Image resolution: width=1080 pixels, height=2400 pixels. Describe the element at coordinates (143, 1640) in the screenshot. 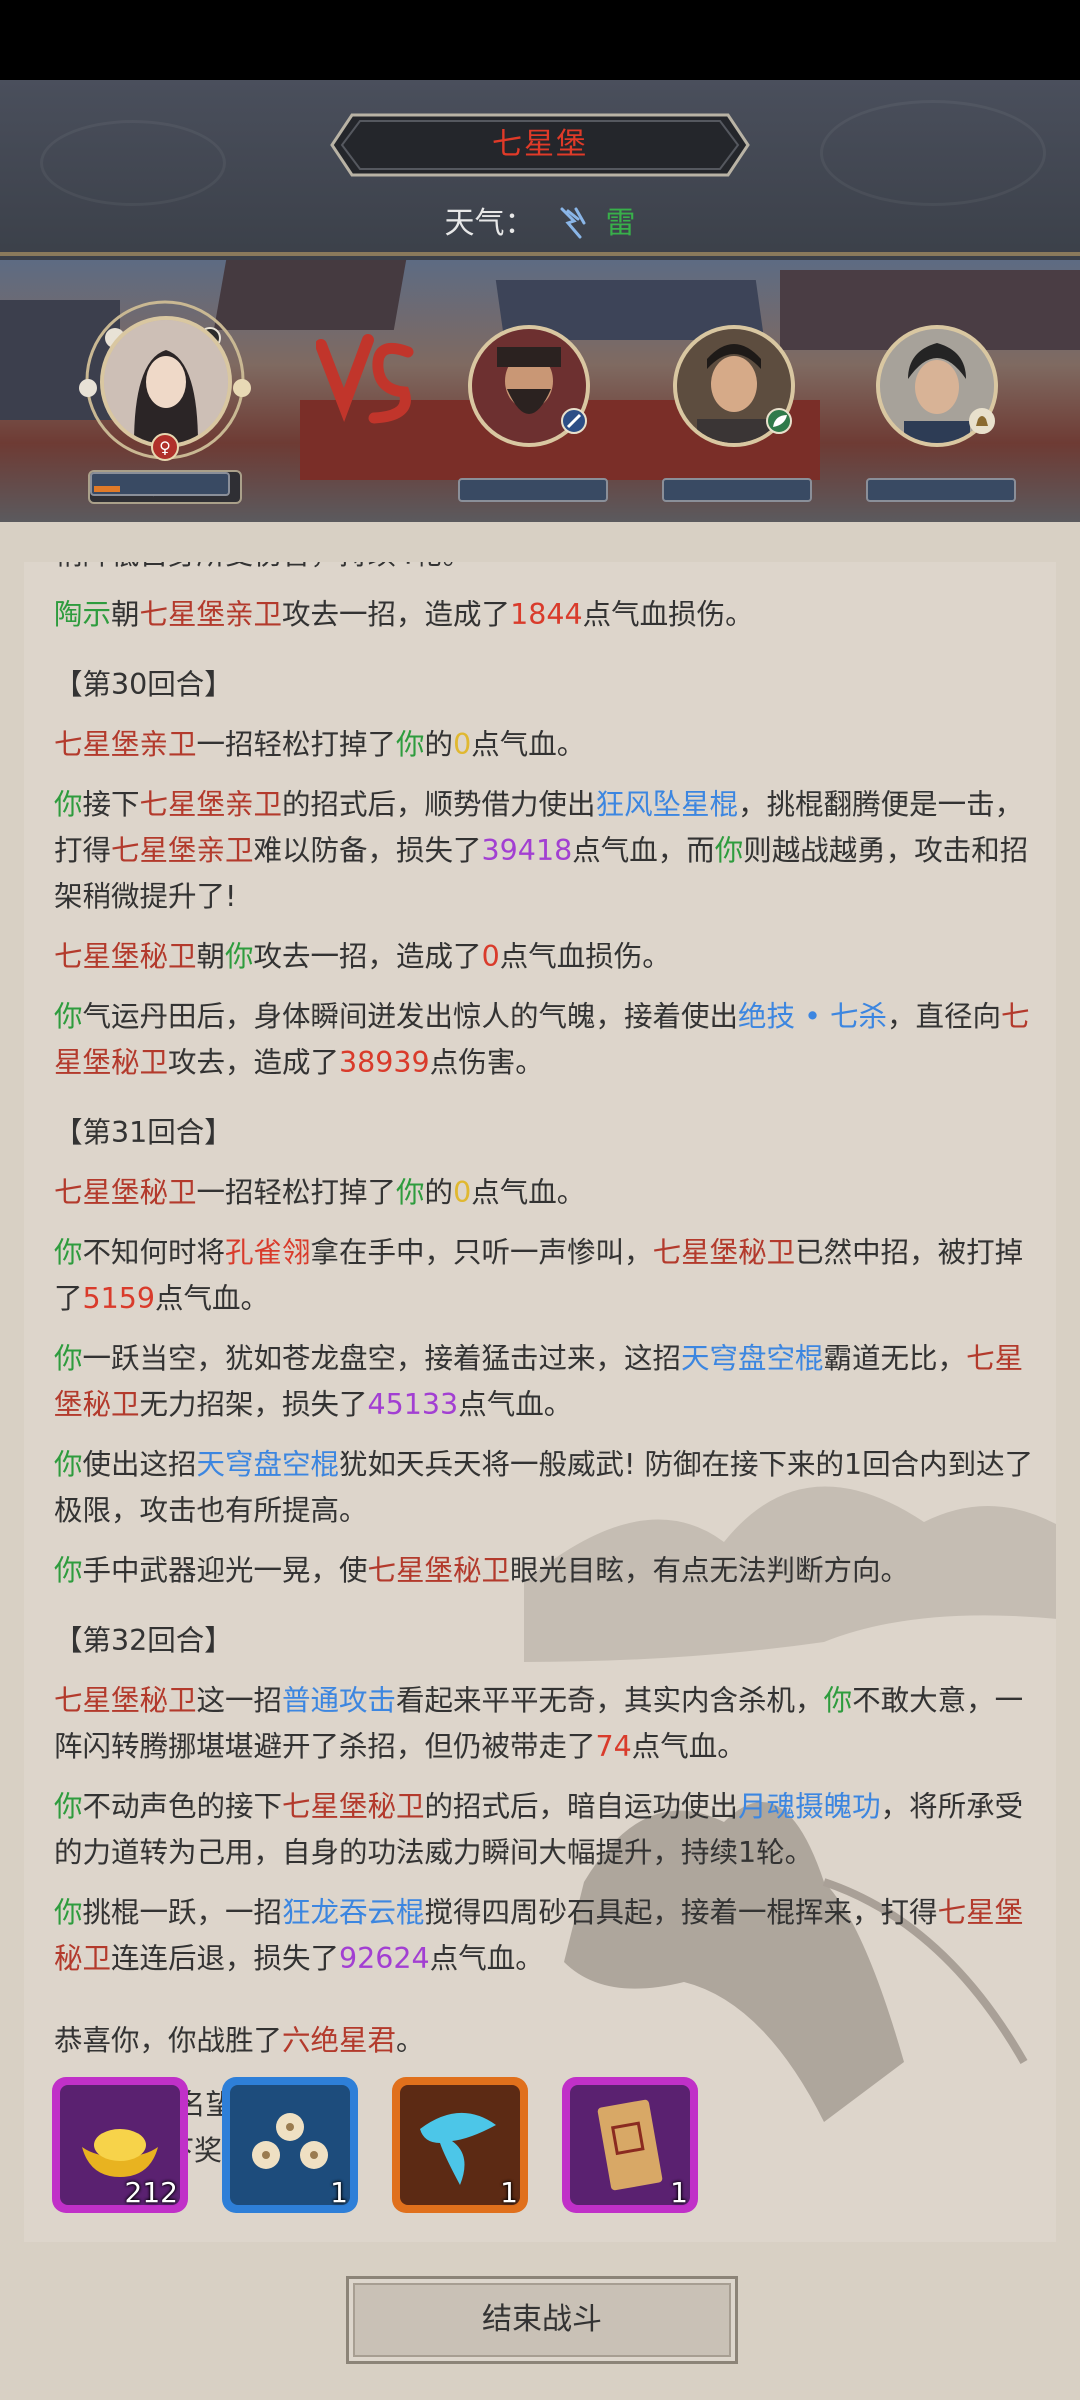

I see `round-header: 【第32回合】` at that location.